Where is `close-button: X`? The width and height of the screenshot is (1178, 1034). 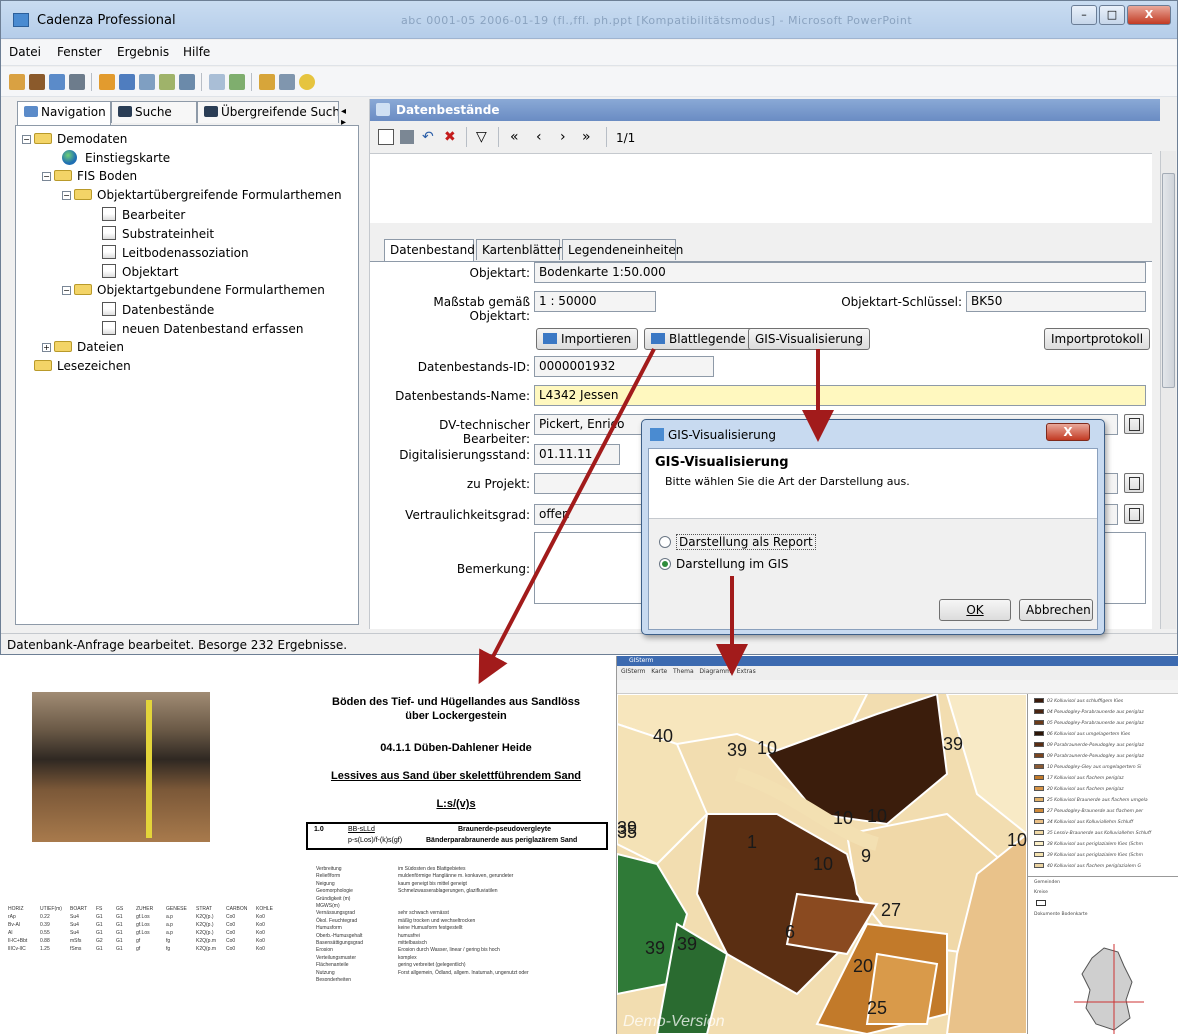
close-button: X is located at coordinates (1149, 15).